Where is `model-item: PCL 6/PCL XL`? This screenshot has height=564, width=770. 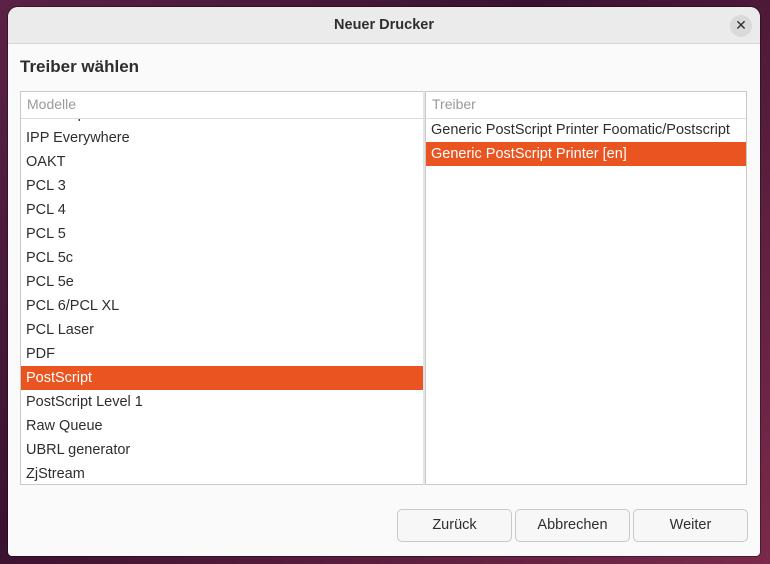
model-item: PCL 6/PCL XL is located at coordinates (222, 306).